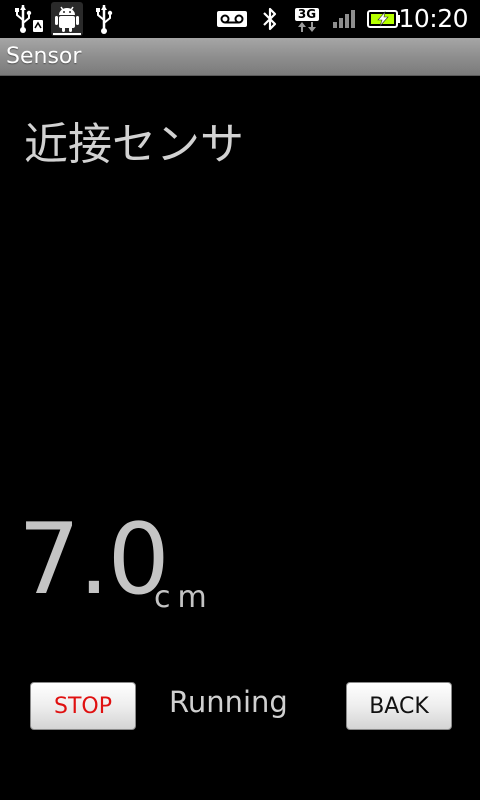 The image size is (480, 800). Describe the element at coordinates (270, 19) in the screenshot. I see `bluetooth-icon` at that location.